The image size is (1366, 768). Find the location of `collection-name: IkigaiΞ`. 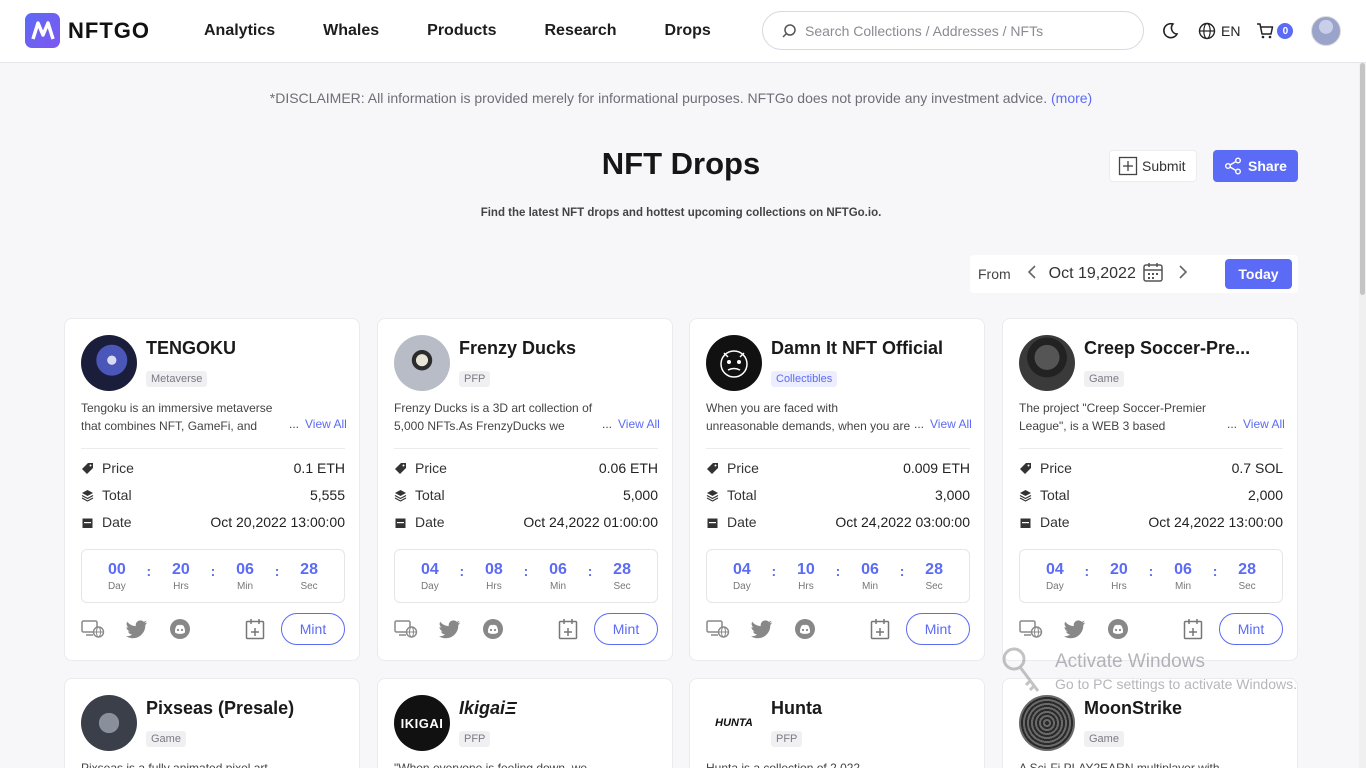

collection-name: IkigaiΞ is located at coordinates (559, 708).